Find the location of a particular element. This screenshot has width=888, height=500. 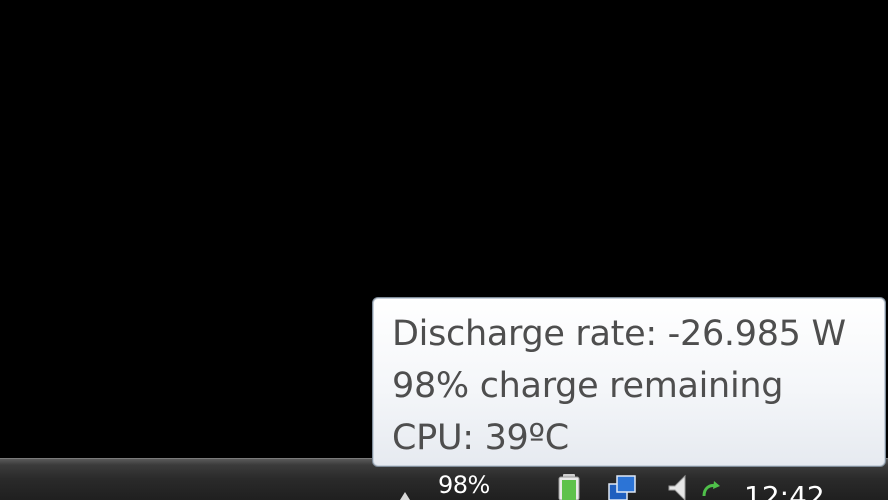

charge-remaining-text: 98% charge remaining is located at coordinates (588, 386).